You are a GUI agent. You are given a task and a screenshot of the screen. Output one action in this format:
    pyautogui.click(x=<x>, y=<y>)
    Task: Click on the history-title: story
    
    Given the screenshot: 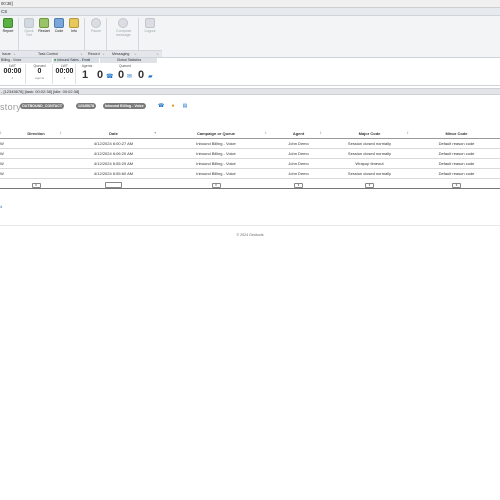 What is the action you would take?
    pyautogui.click(x=11, y=107)
    